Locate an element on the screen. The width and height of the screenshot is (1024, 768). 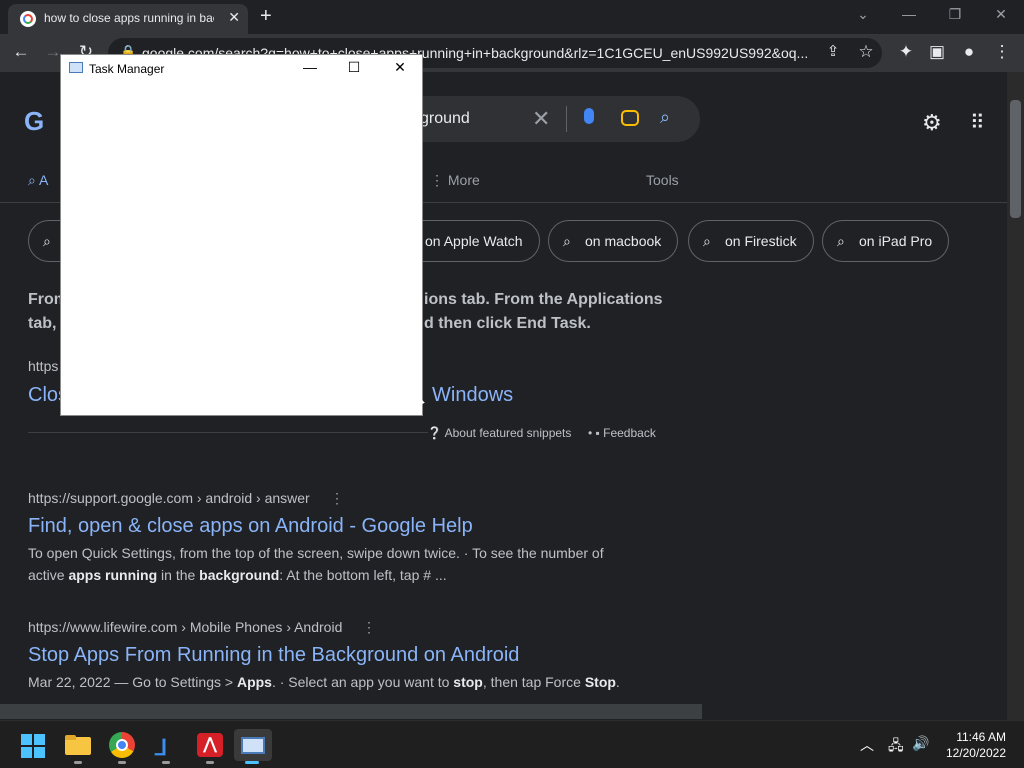
snippet-title-right: Windows is located at coordinates (472, 395).